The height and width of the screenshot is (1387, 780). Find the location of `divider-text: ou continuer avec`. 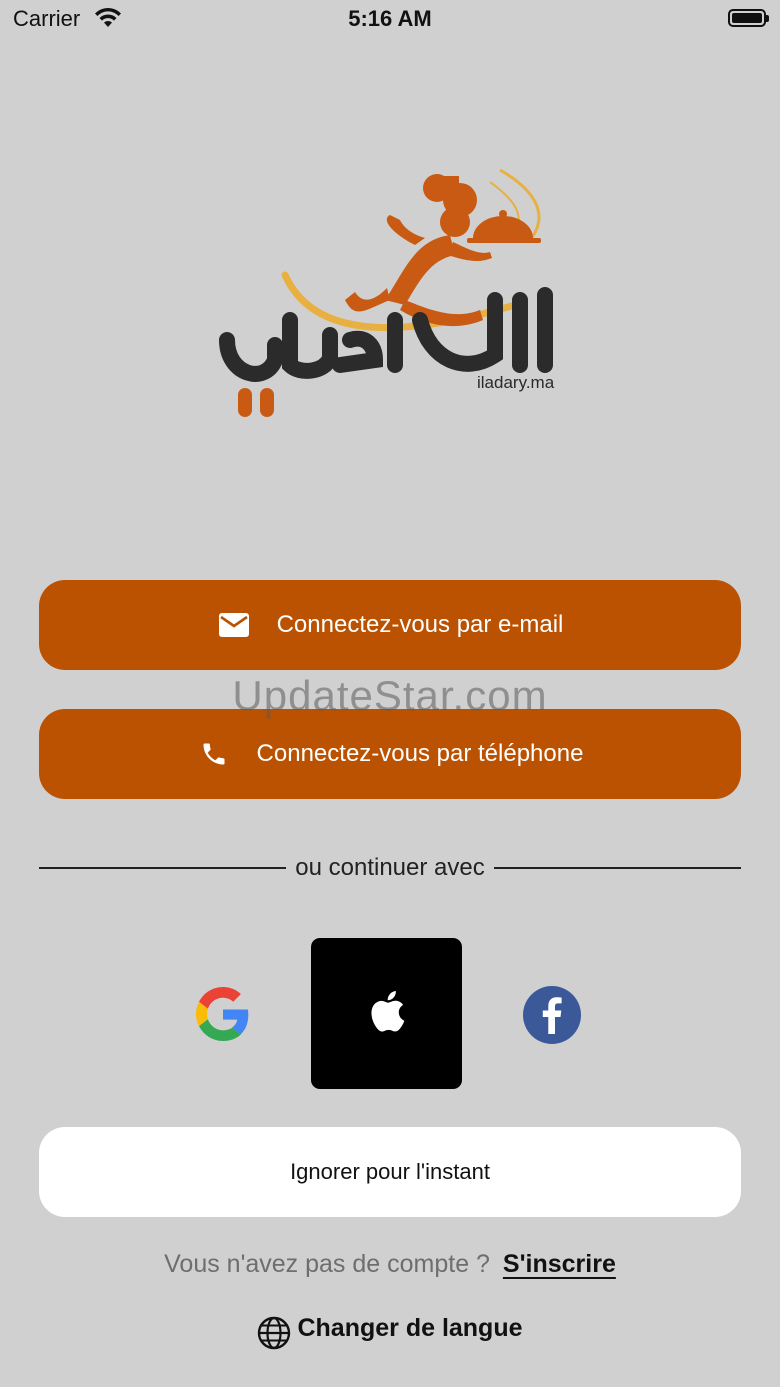

divider-text: ou continuer avec is located at coordinates (390, 867).